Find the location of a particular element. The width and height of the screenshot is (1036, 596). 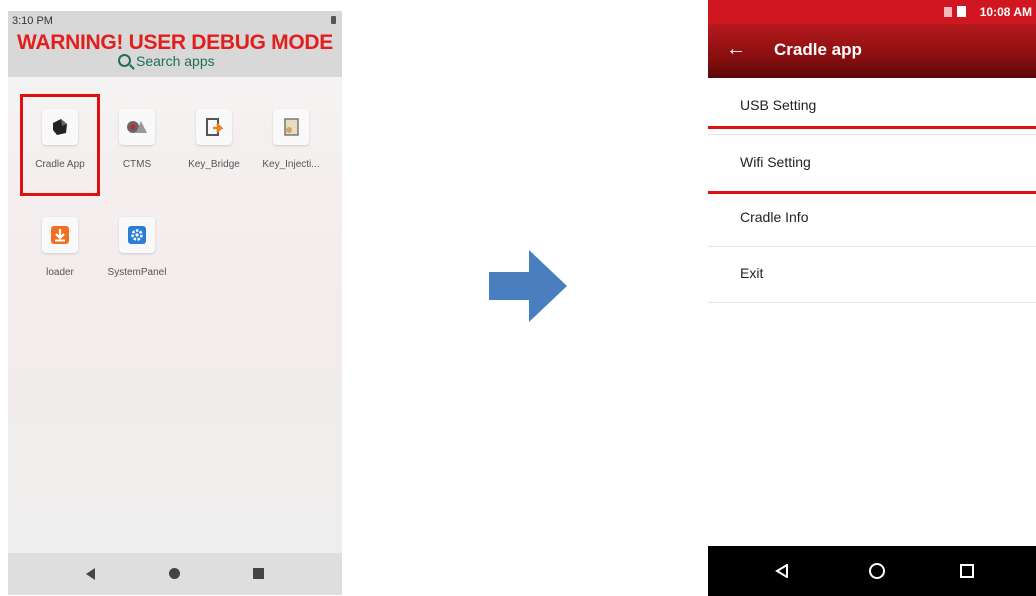

app-label: SystemPanel is located at coordinates (137, 272).